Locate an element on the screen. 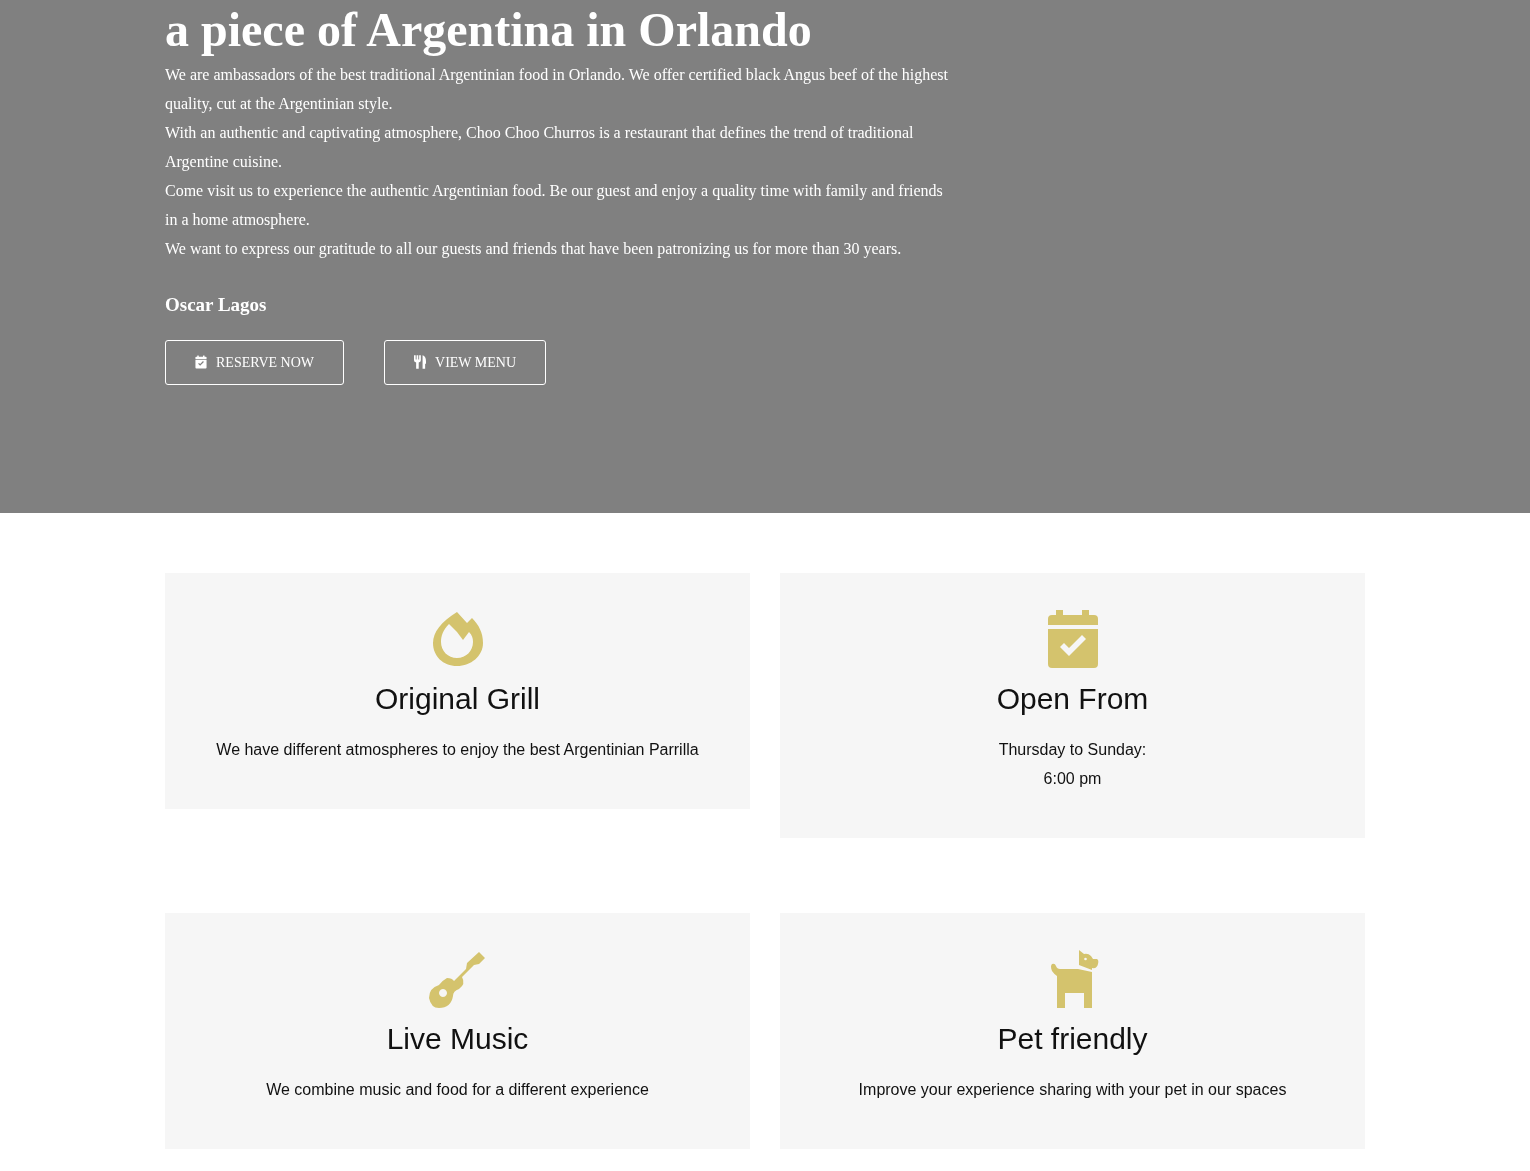  feature-title: Open From is located at coordinates (1072, 698).